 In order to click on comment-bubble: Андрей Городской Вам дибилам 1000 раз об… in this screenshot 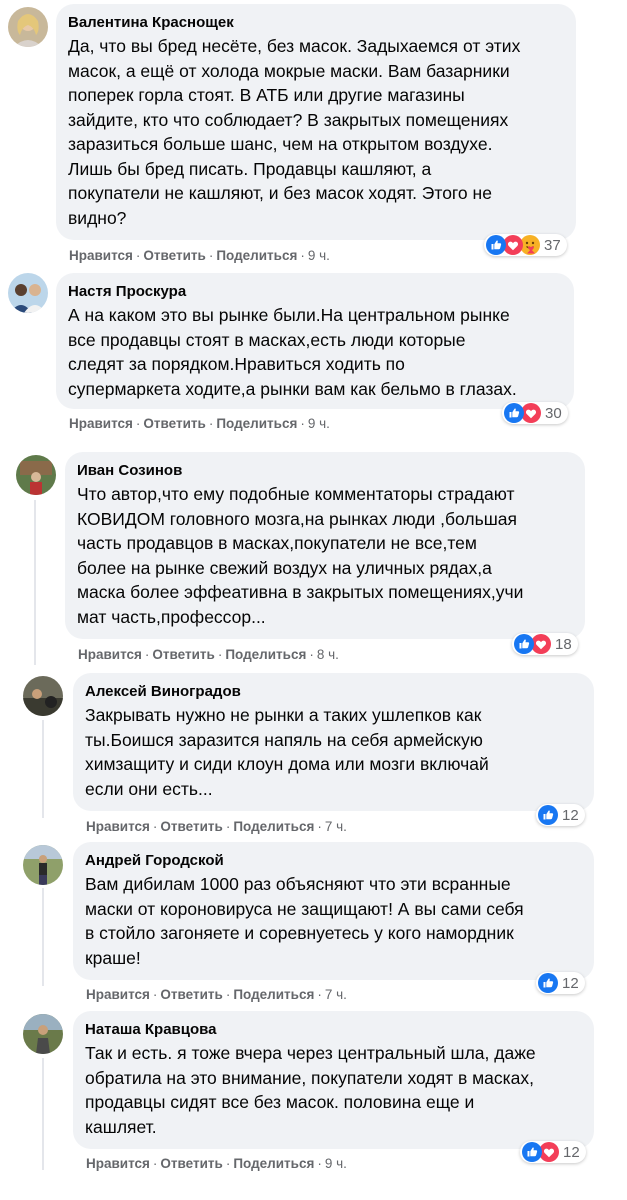, I will do `click(333, 911)`.